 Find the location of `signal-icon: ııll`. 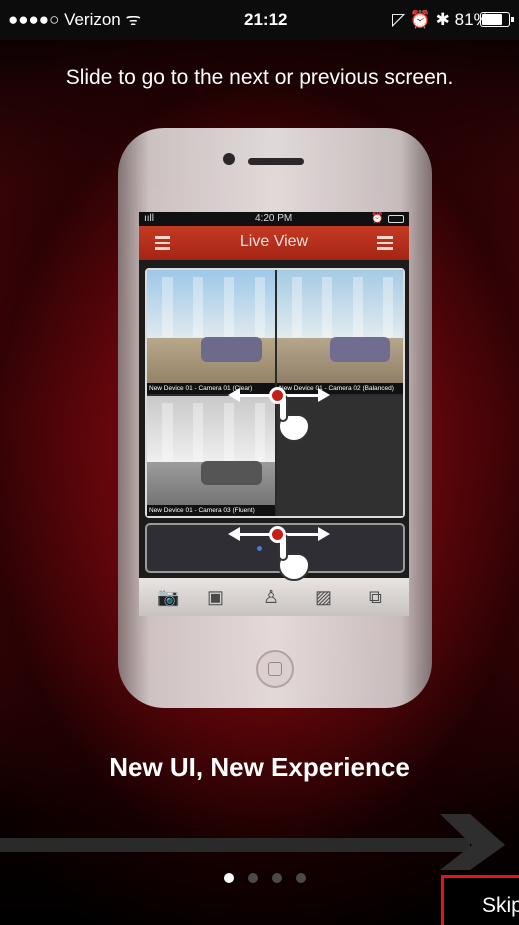

signal-icon: ııll is located at coordinates (149, 218).